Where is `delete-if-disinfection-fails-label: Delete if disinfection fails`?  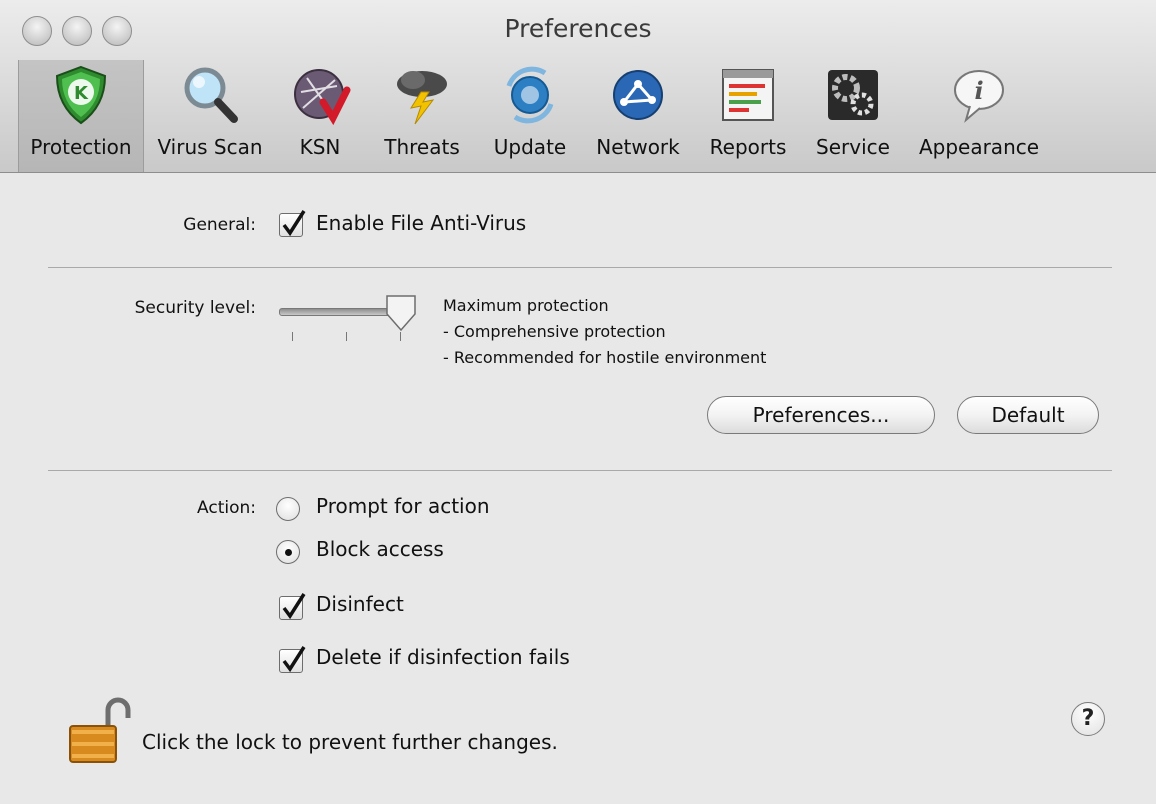
delete-if-disinfection-fails-label: Delete if disinfection fails is located at coordinates (443, 657).